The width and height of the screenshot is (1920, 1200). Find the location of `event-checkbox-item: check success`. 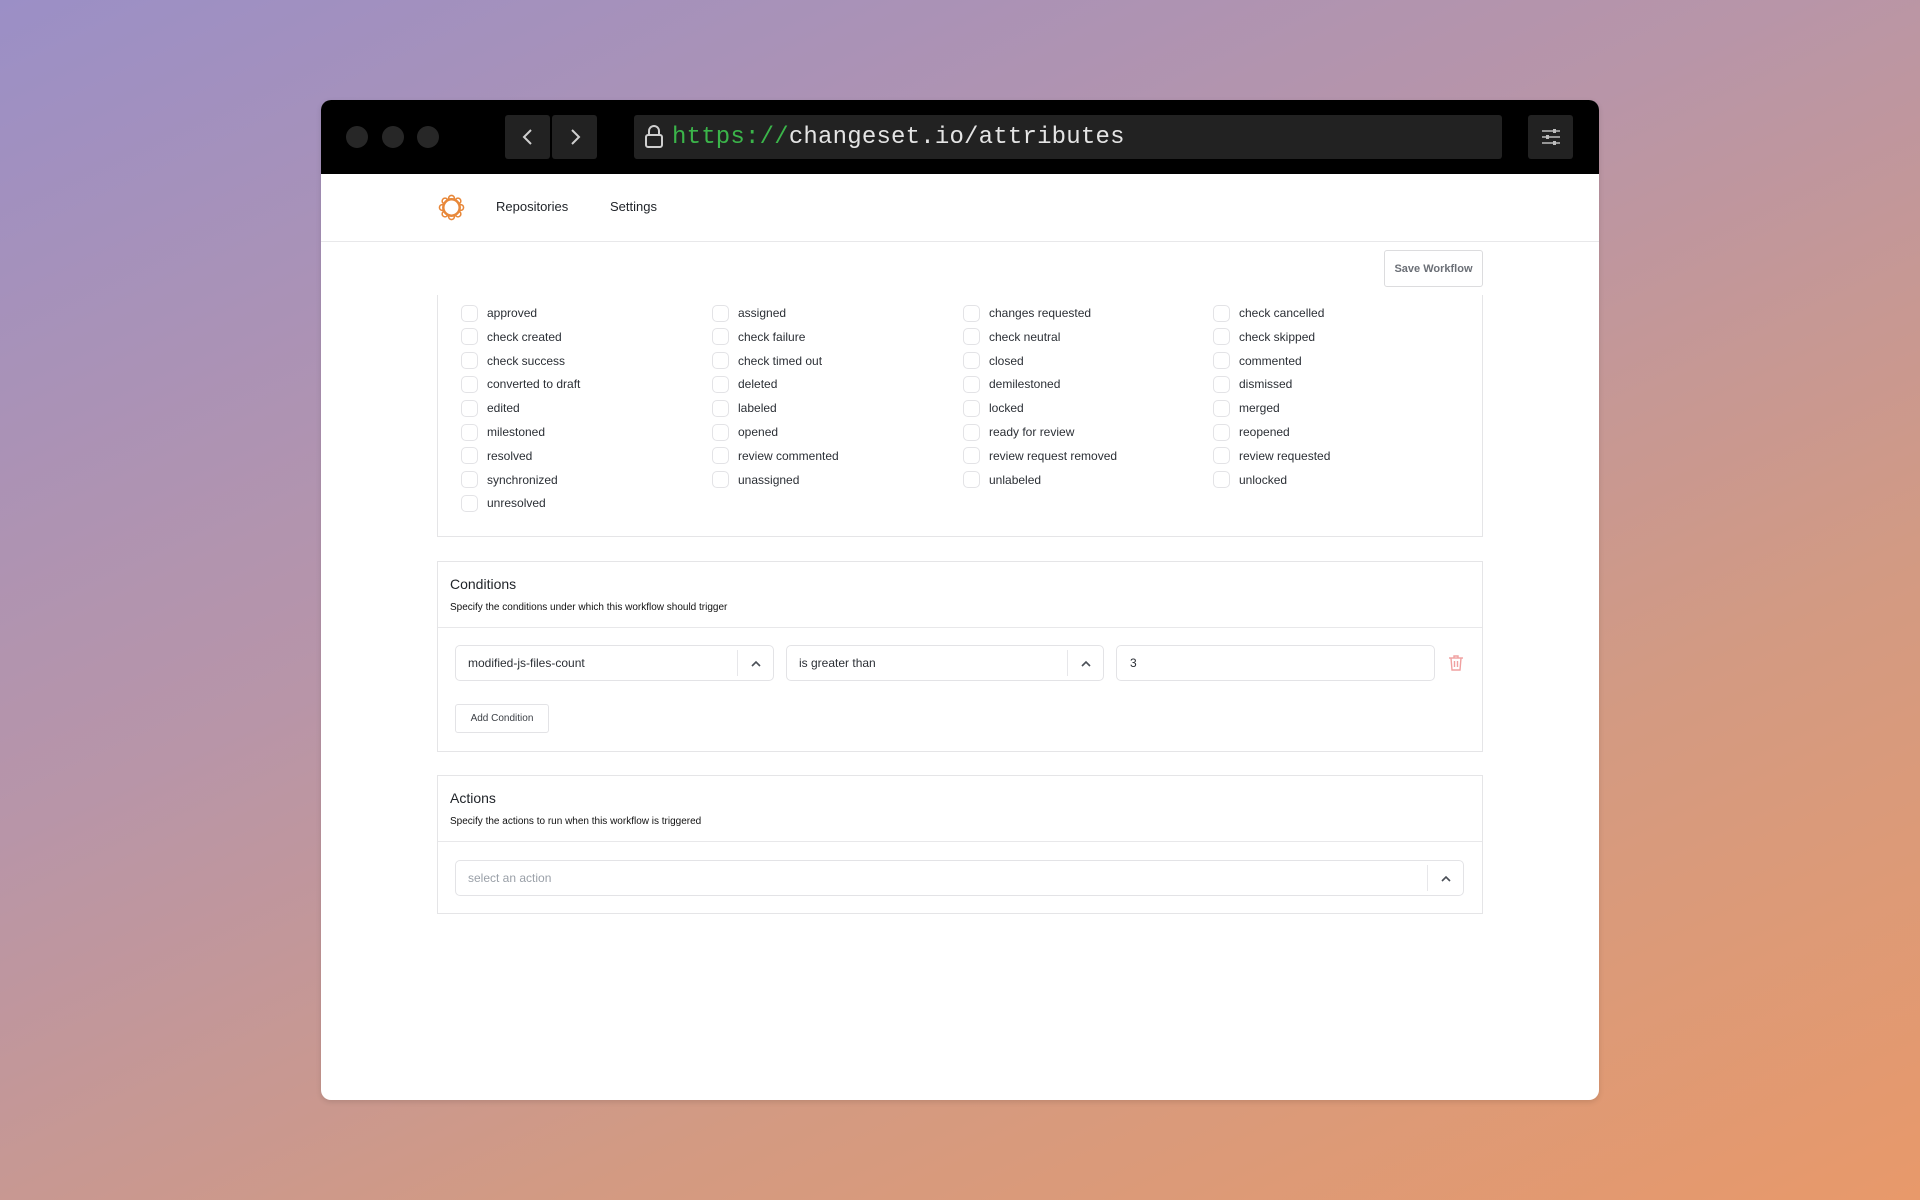

event-checkbox-item: check success is located at coordinates (513, 361).